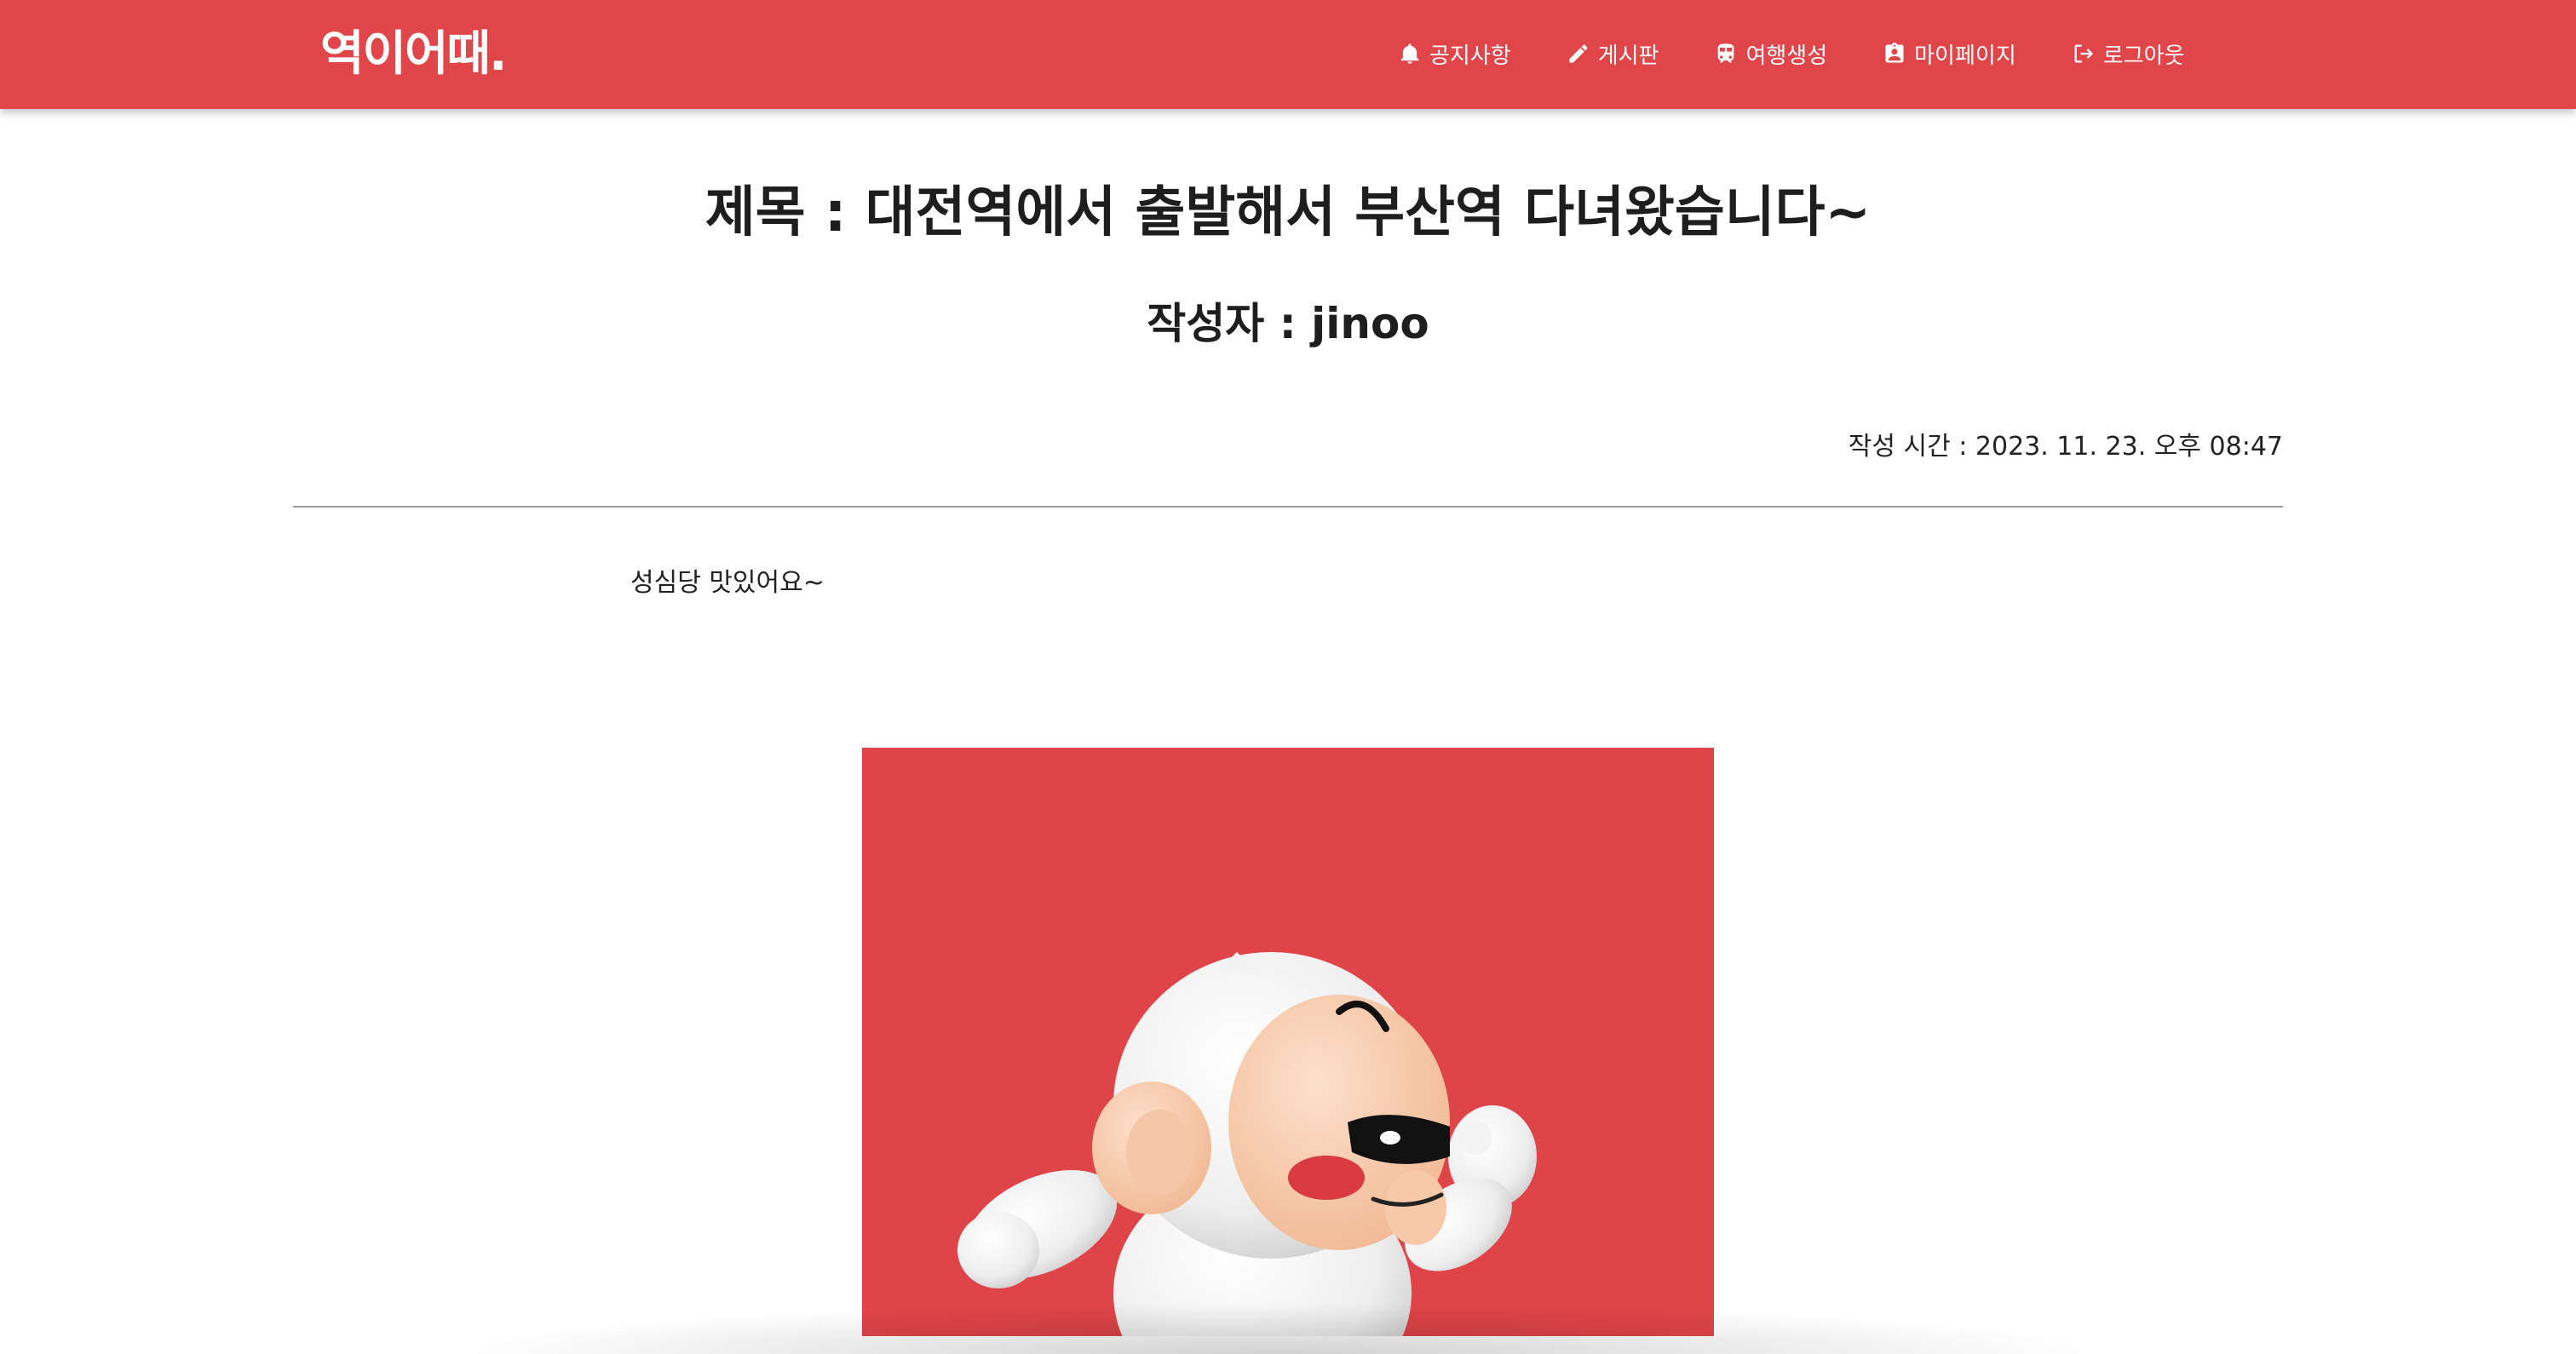 This screenshot has height=1354, width=2576. What do you see at coordinates (1895, 53) in the screenshot?
I see `contact-card-icon` at bounding box center [1895, 53].